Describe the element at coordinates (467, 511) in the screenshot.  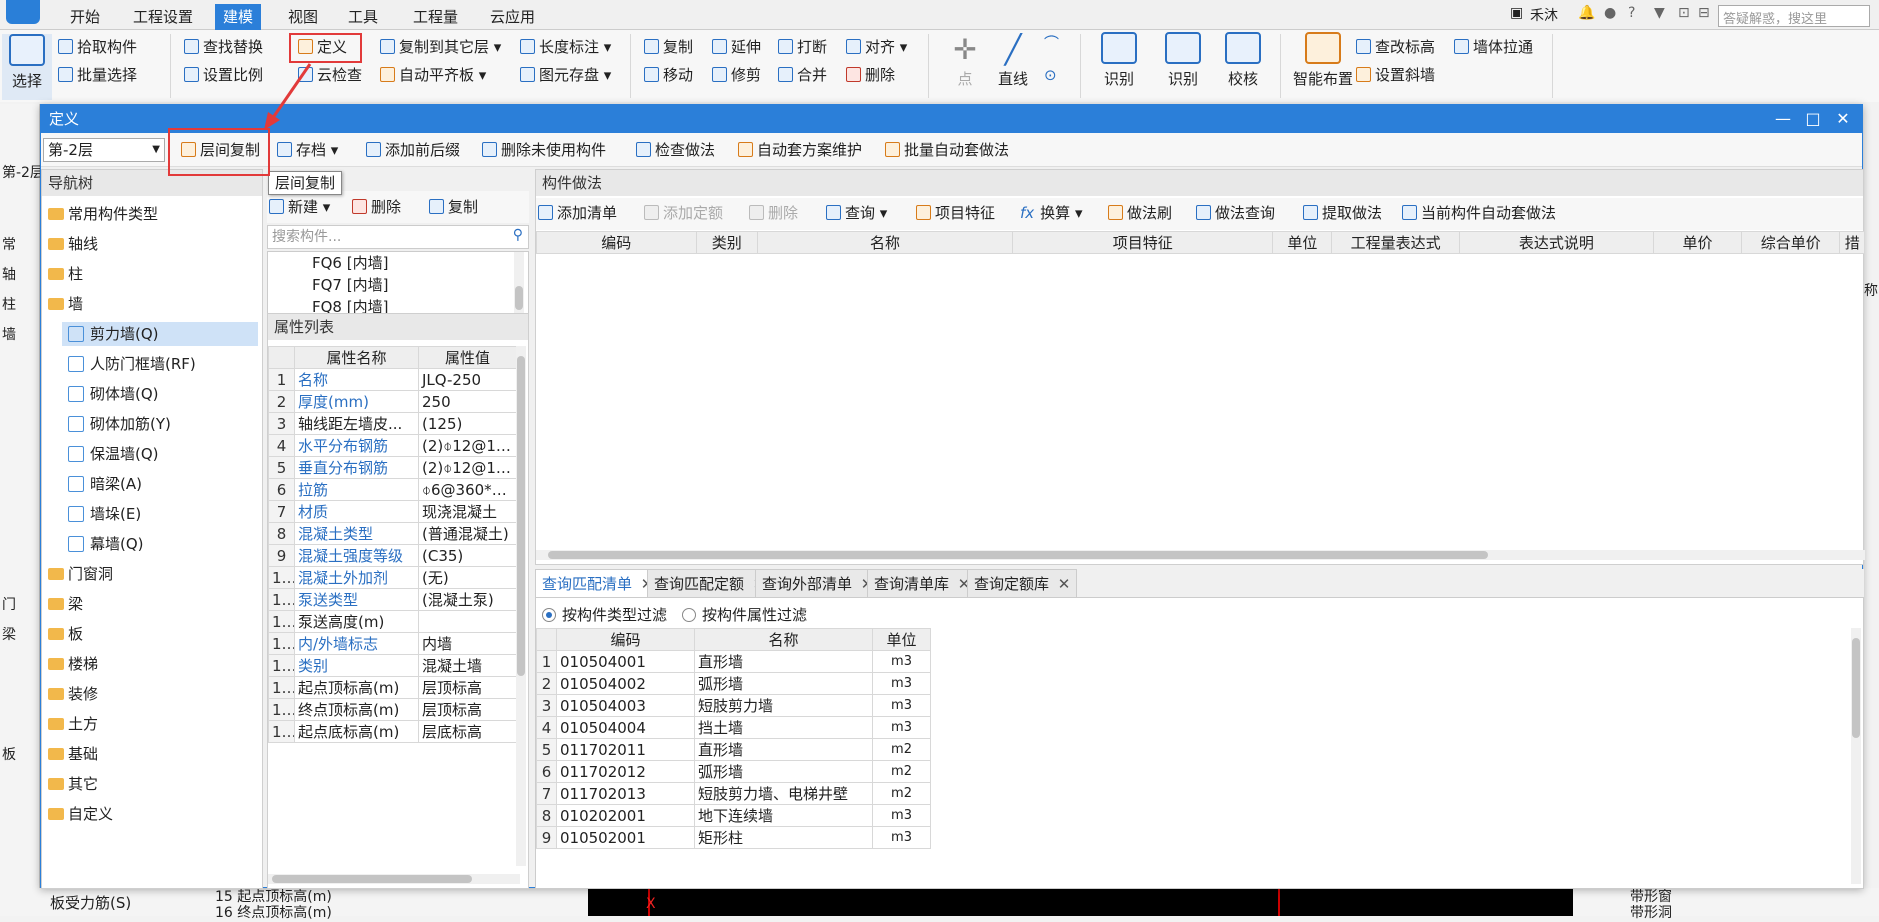
I see `property-value: 现浇混凝土` at that location.